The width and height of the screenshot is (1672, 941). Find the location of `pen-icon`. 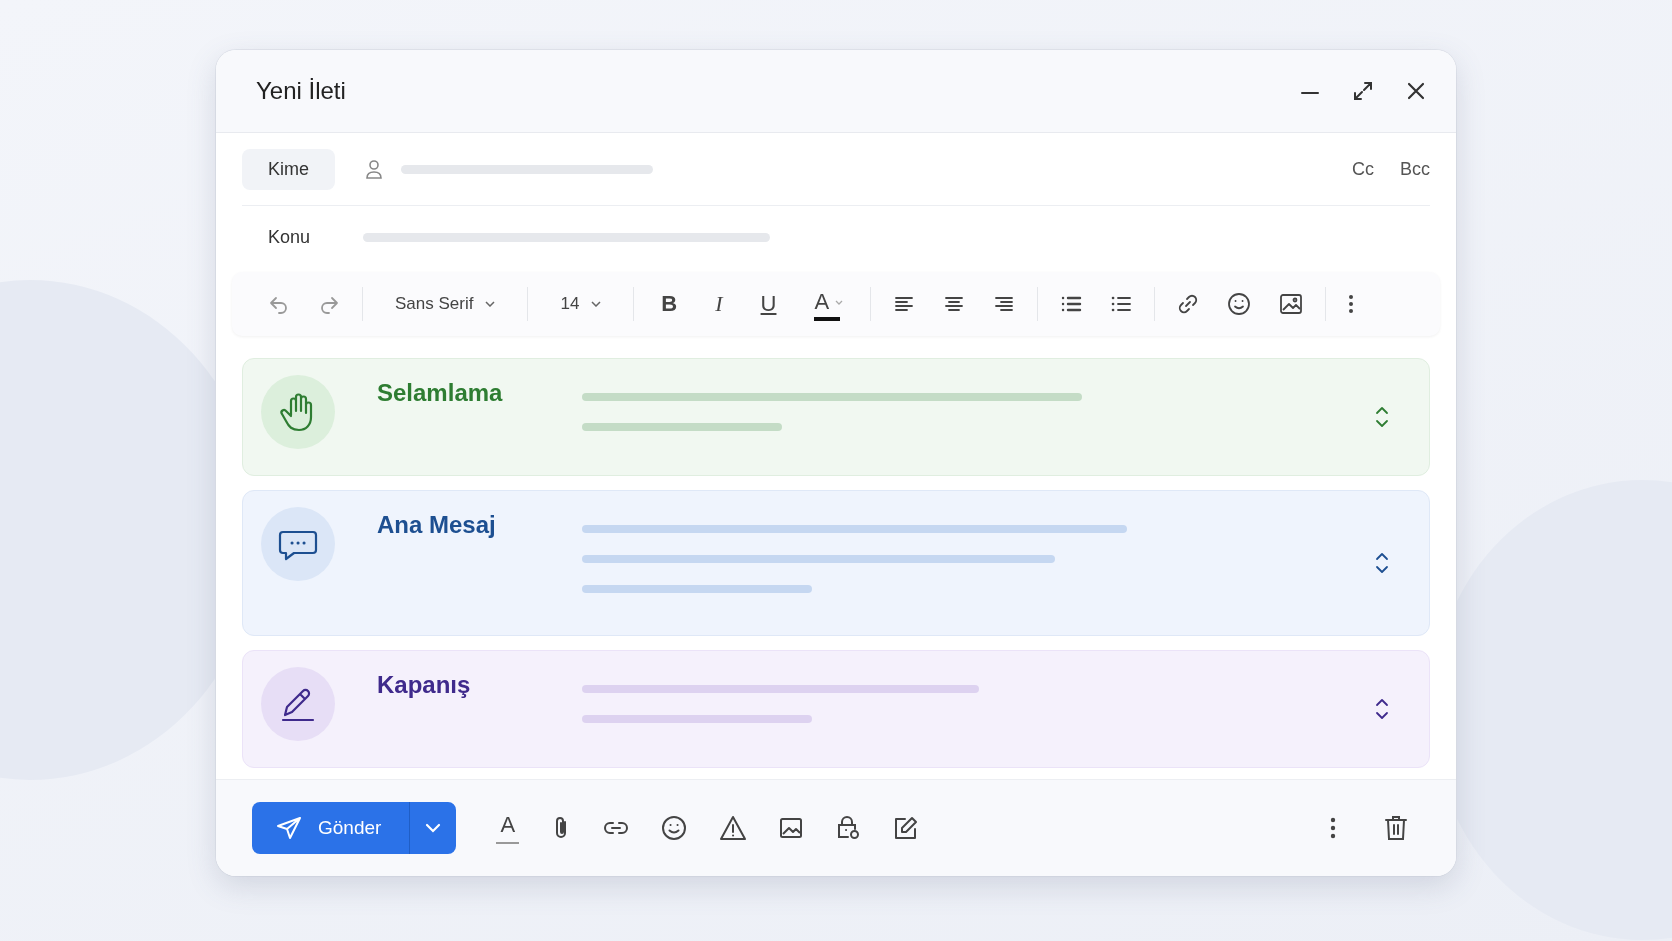

pen-icon is located at coordinates (298, 704).